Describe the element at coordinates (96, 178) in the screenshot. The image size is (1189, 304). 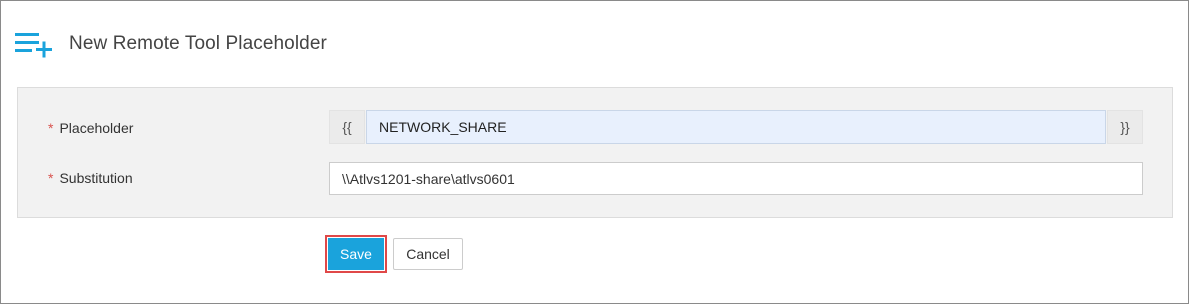
I see `substitution-label-text: Substitution` at that location.